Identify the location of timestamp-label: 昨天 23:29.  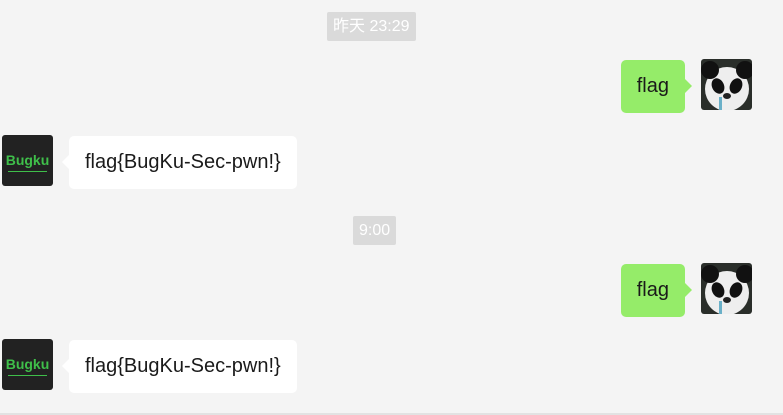
(371, 26).